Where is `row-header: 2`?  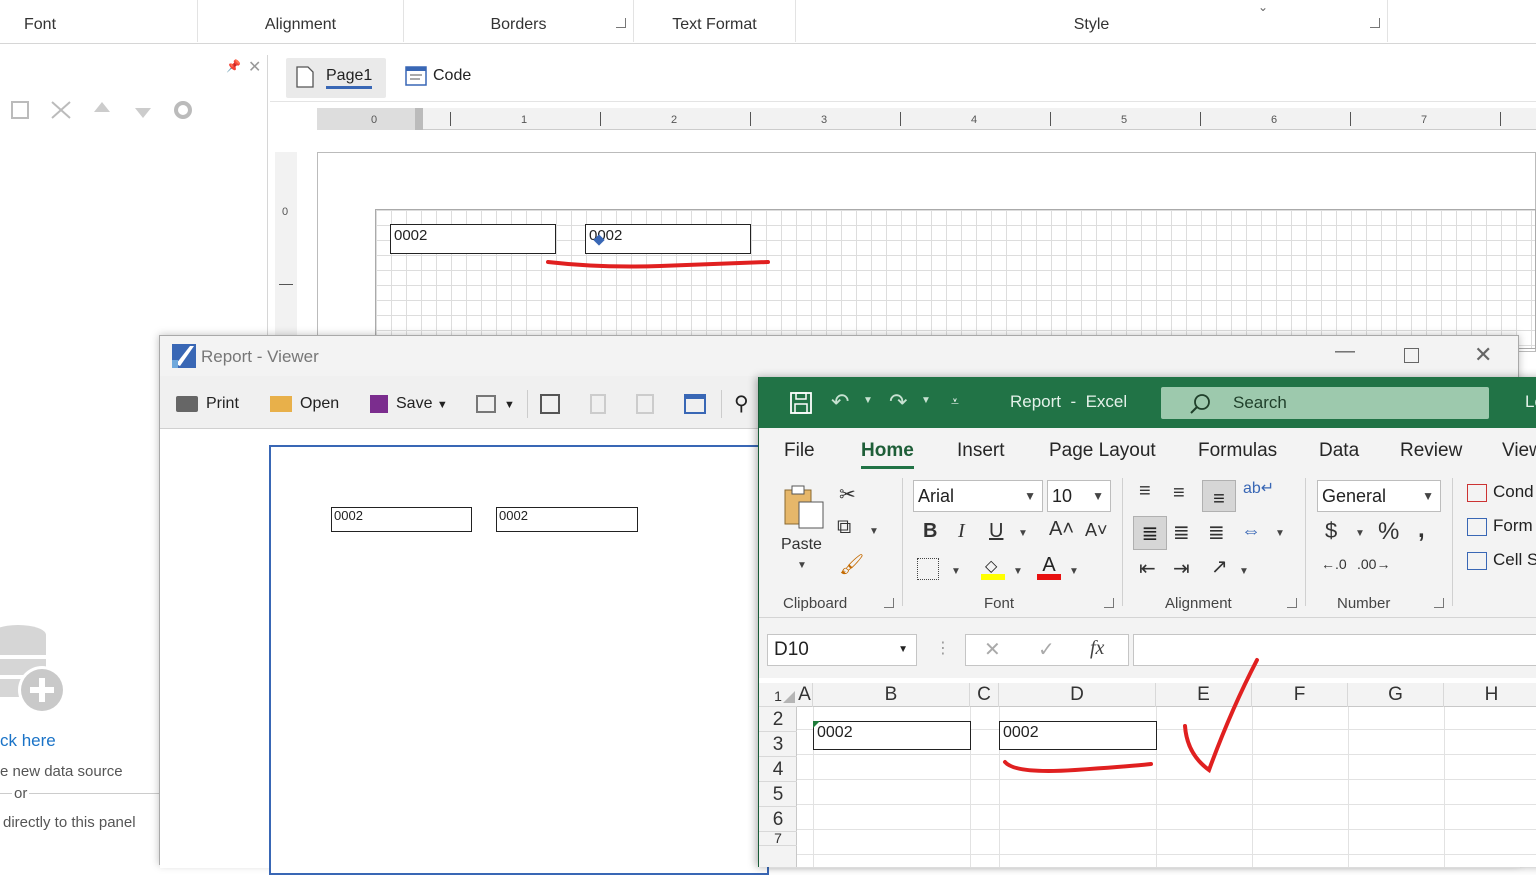
row-header: 2 is located at coordinates (778, 719).